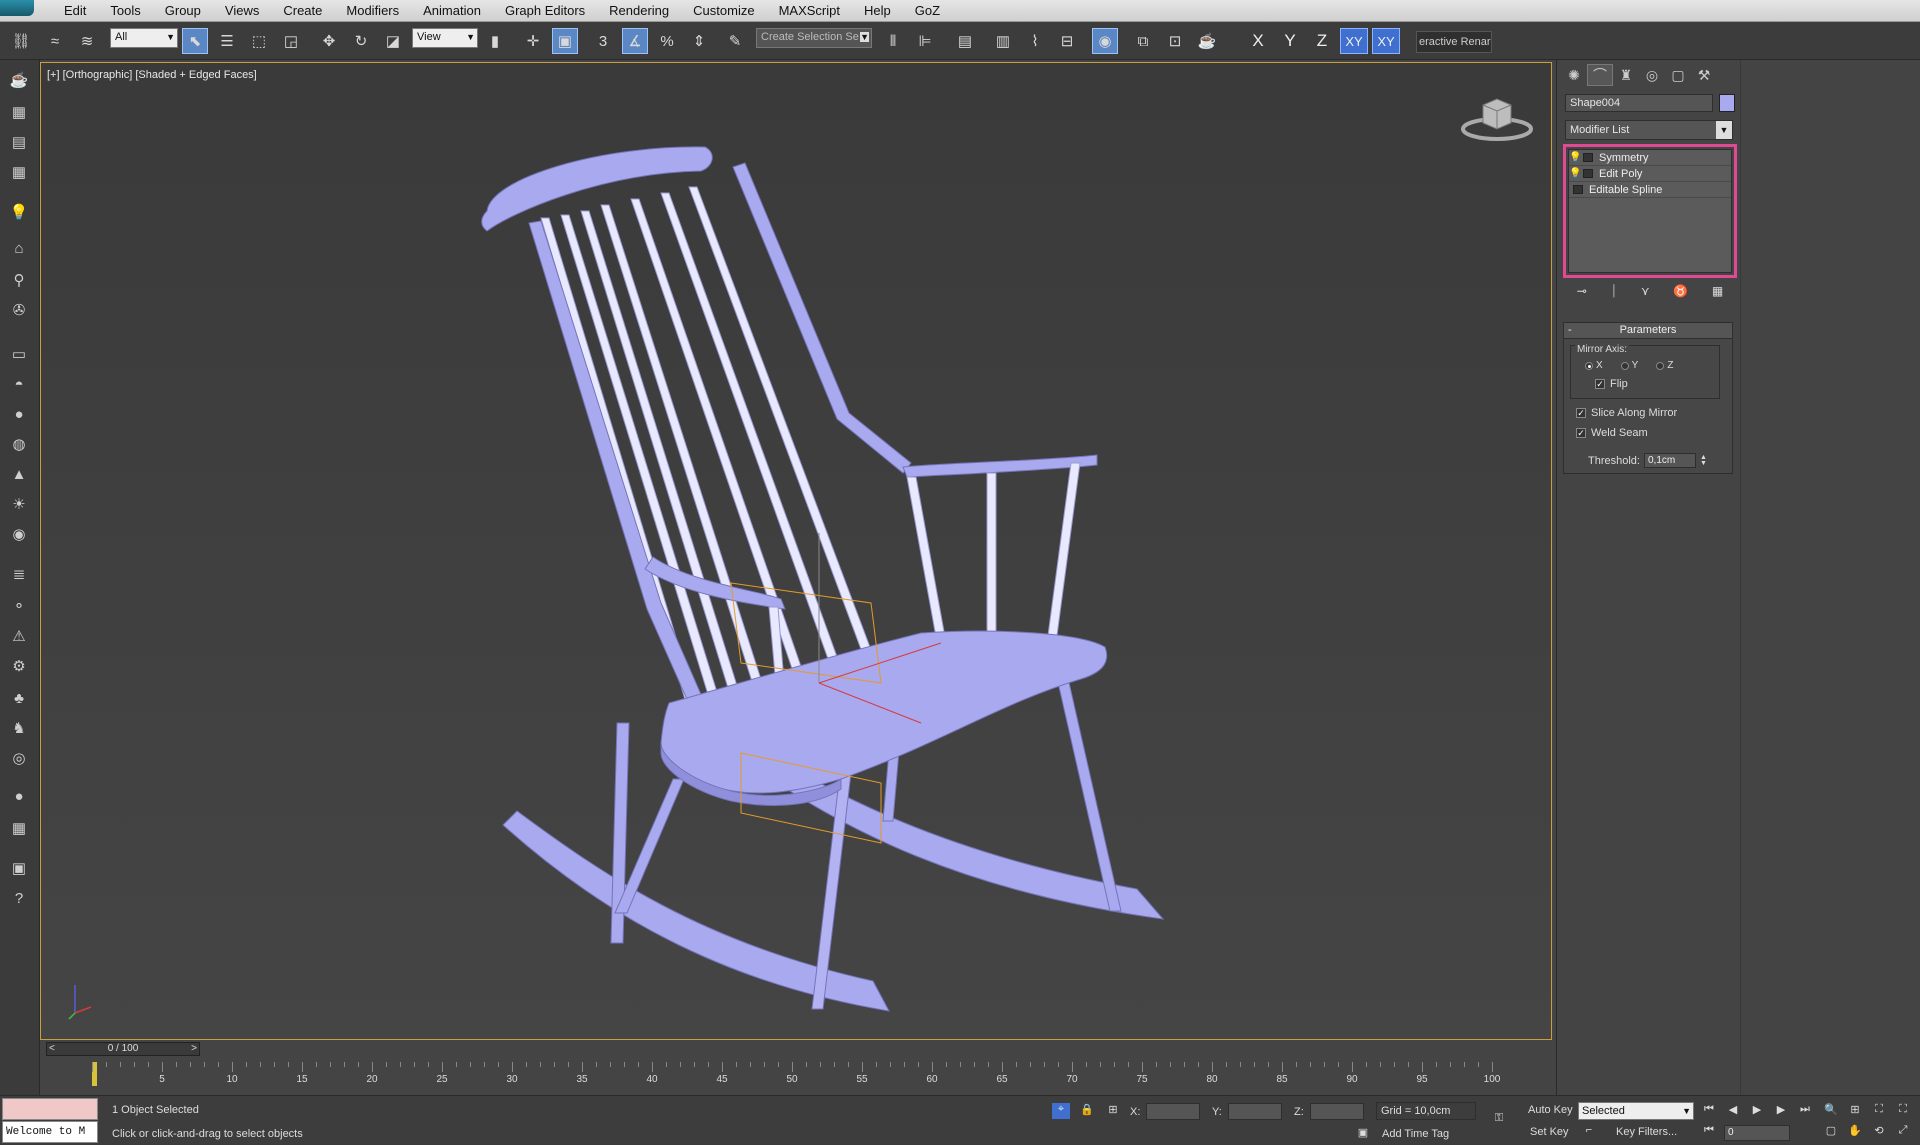  I want to click on show-end-result-icon: ⏐, so click(1613, 293).